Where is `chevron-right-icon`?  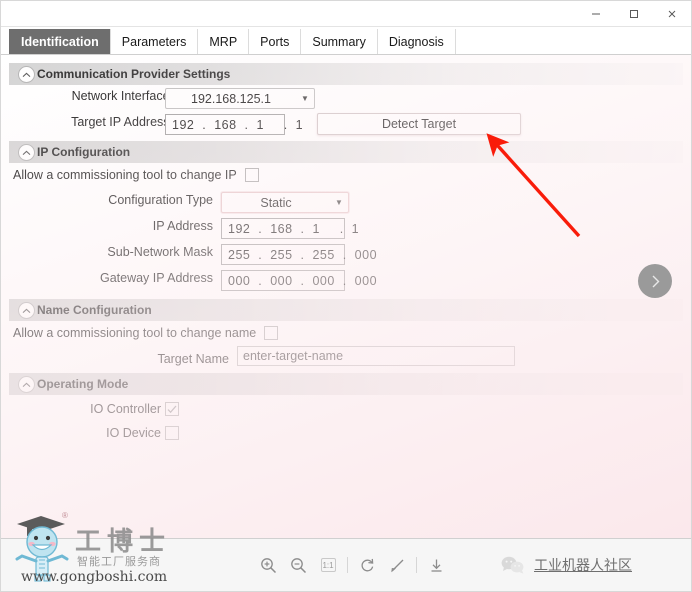 chevron-right-icon is located at coordinates (655, 281).